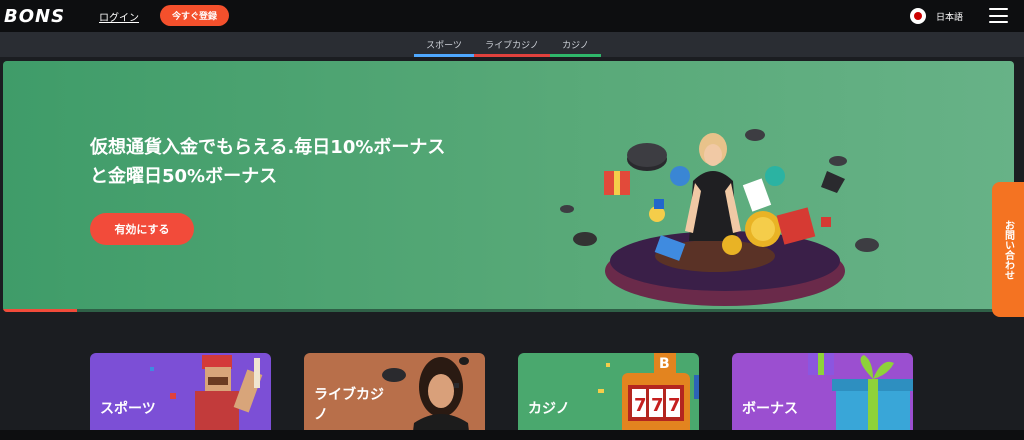  What do you see at coordinates (394, 396) in the screenshot?
I see `card-live-casino: ライブカジ ノ` at bounding box center [394, 396].